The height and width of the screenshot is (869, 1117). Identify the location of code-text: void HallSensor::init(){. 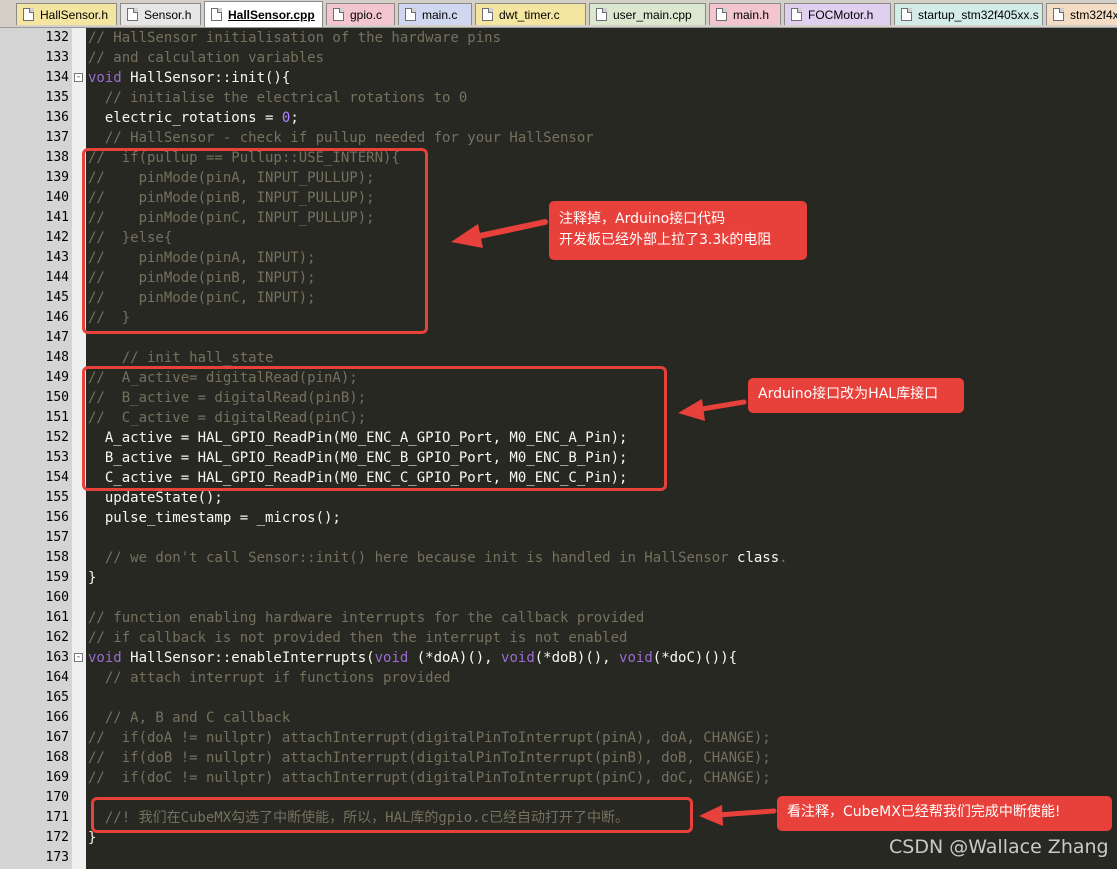
(189, 78).